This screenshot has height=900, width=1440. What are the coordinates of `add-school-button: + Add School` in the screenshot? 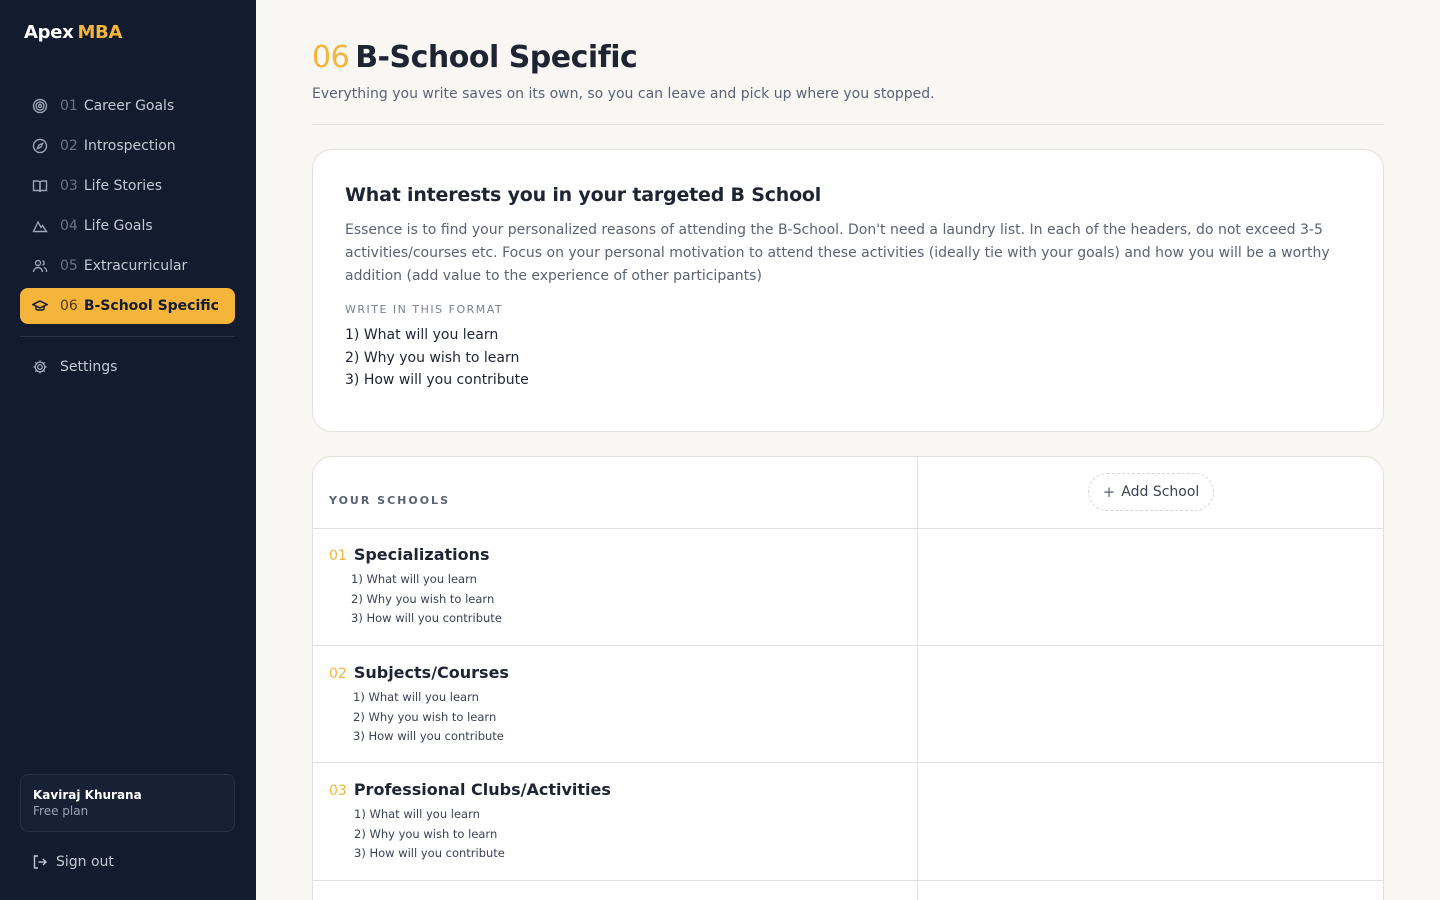 It's located at (1151, 492).